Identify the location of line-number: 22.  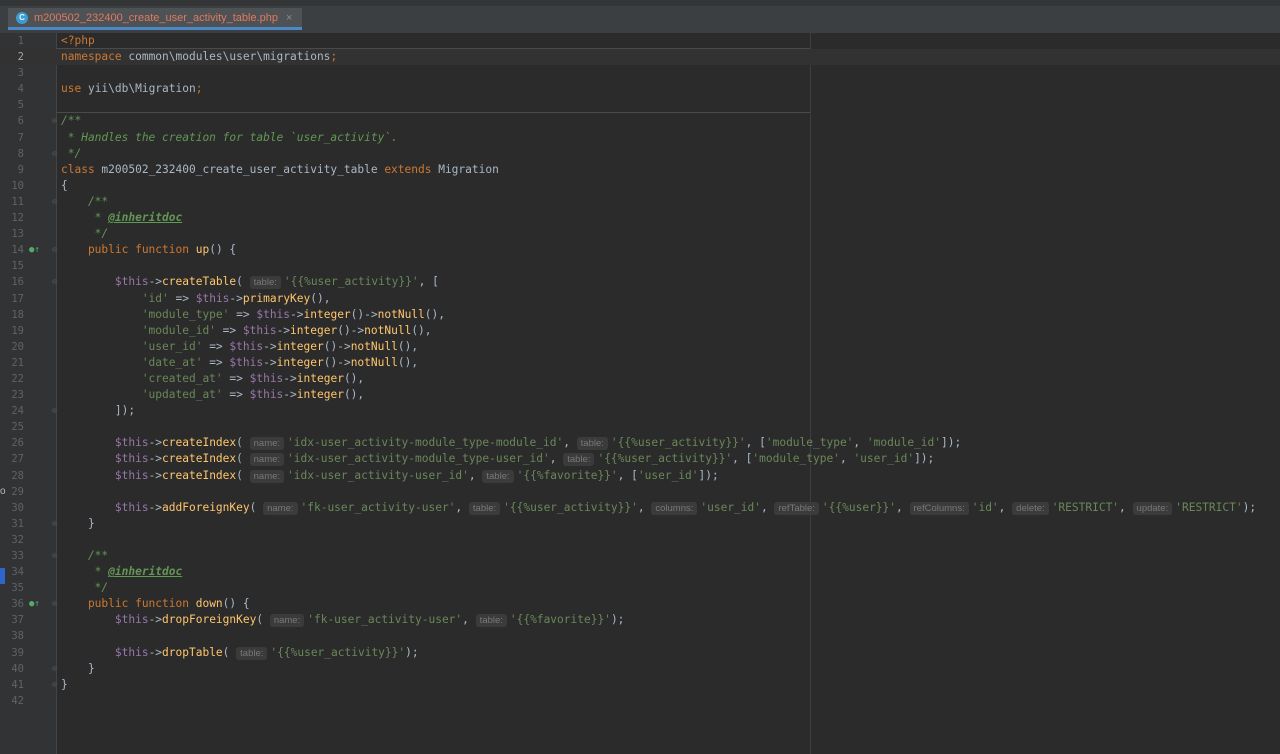
(12, 379).